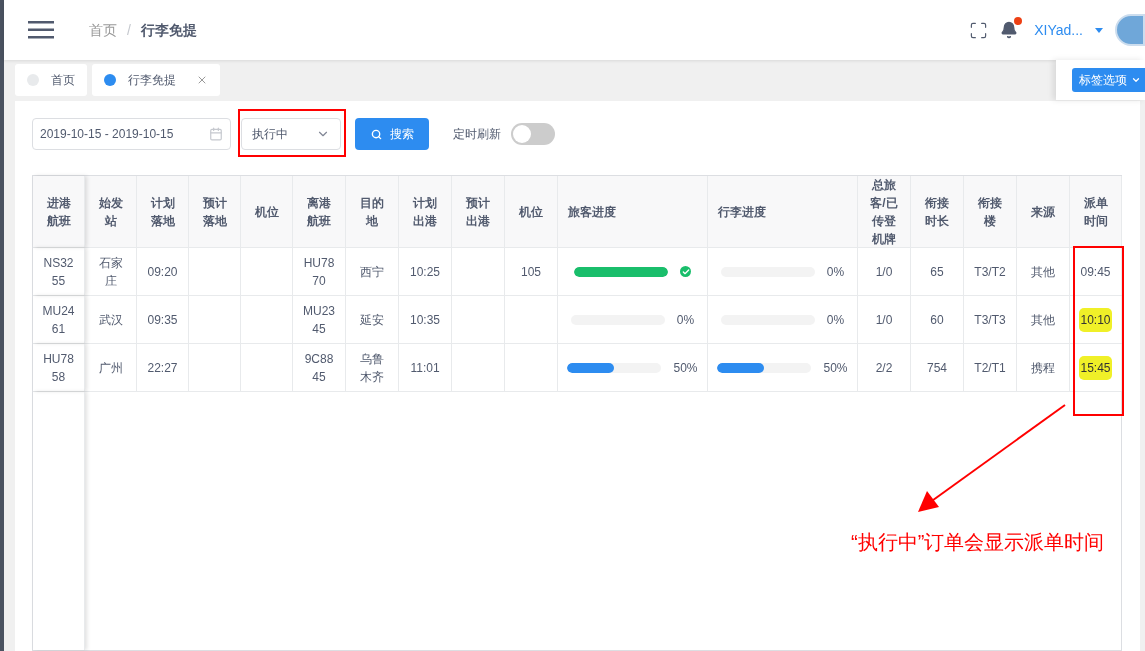 The height and width of the screenshot is (651, 1145). I want to click on menu-icon, so click(41, 30).